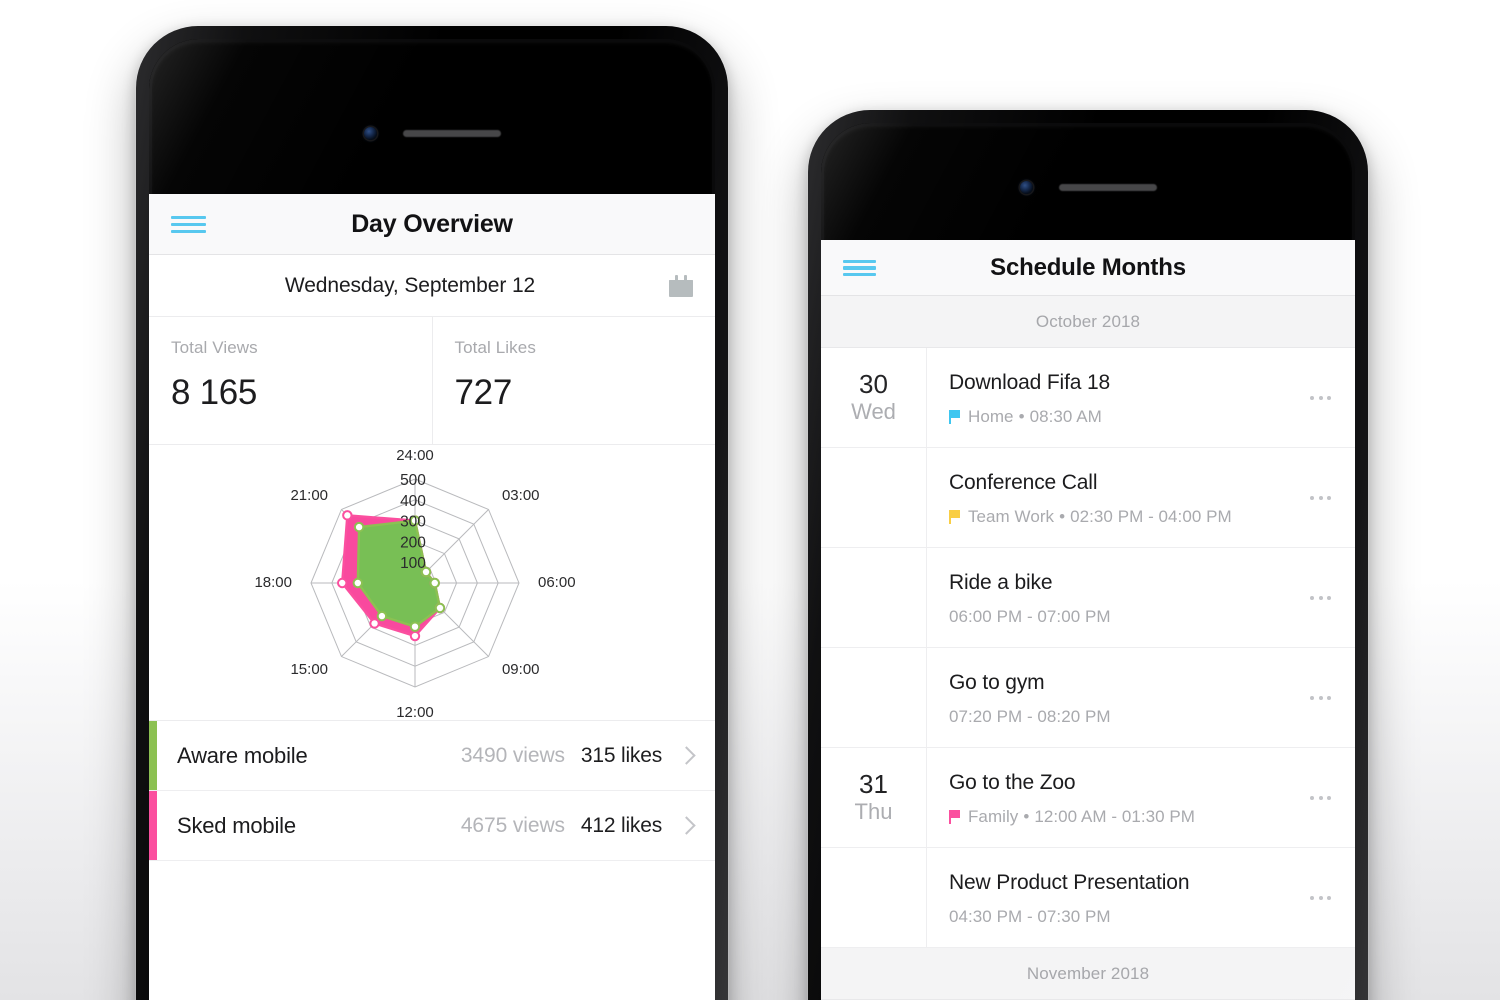 Image resolution: width=1500 pixels, height=1000 pixels. What do you see at coordinates (1026, 187) in the screenshot?
I see `front-camera-icon` at bounding box center [1026, 187].